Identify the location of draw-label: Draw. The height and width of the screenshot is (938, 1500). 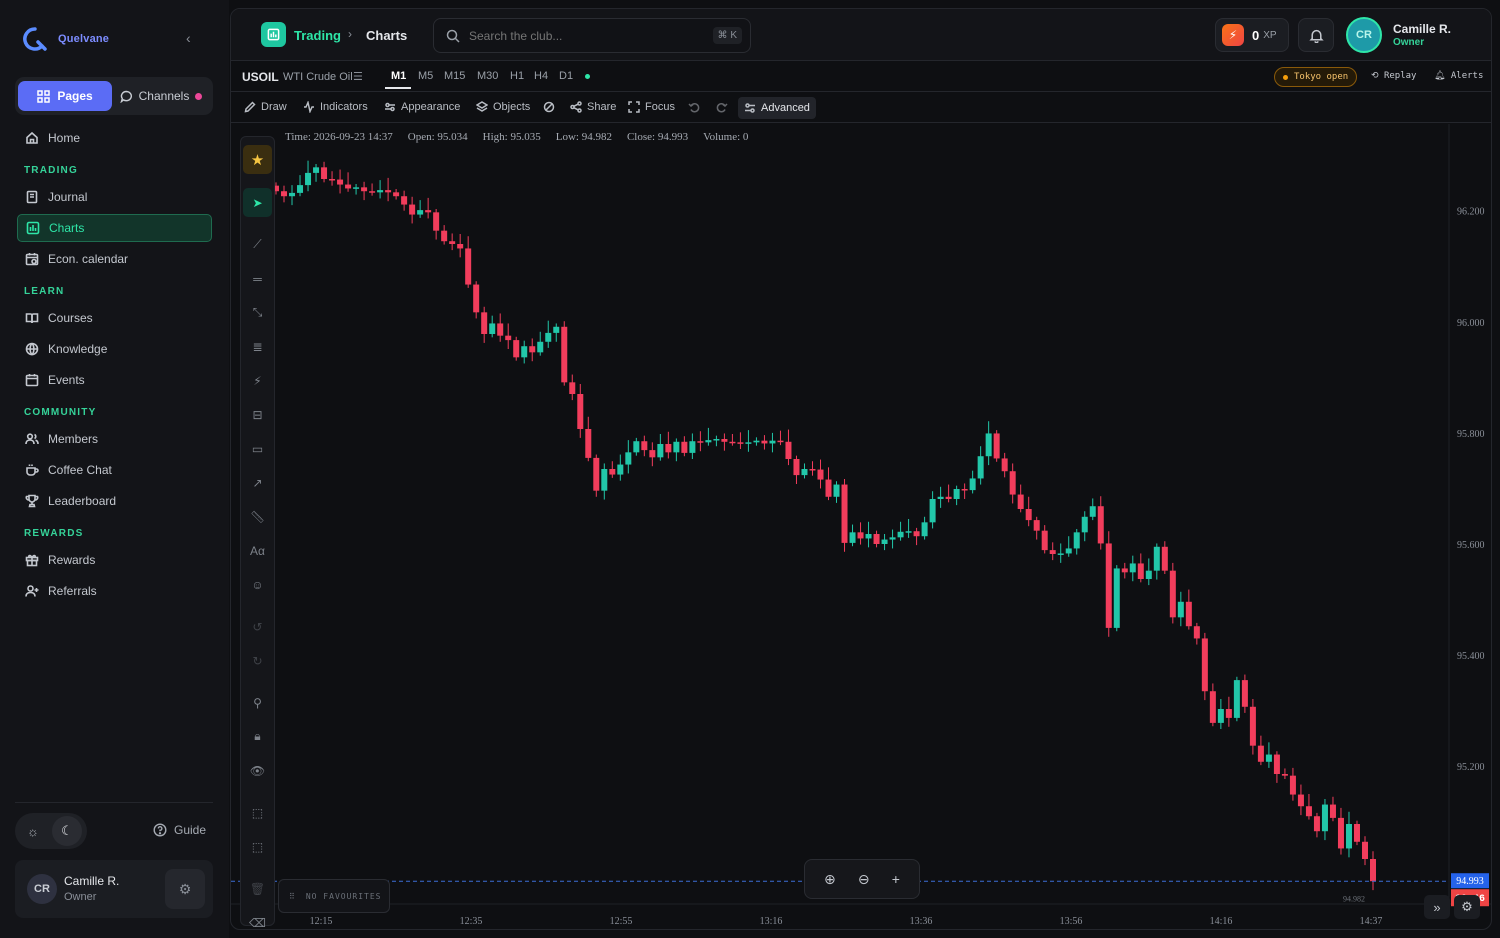
(274, 107).